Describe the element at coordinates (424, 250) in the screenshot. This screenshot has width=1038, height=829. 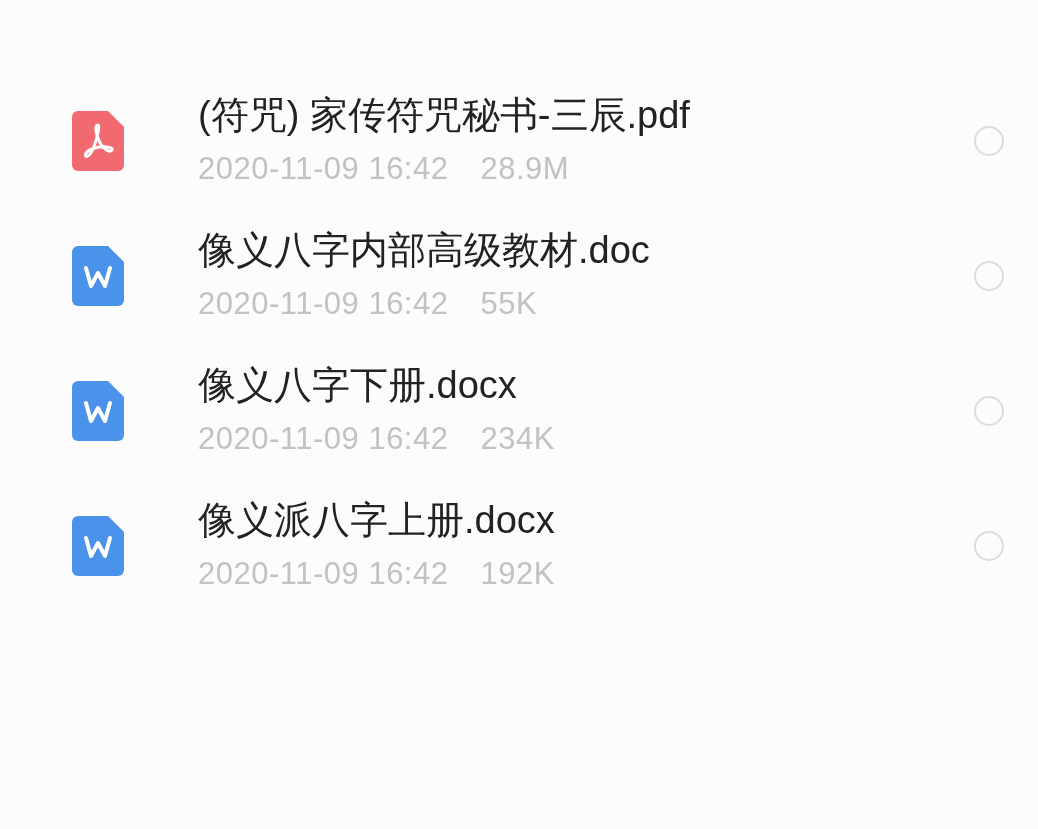
I see `file-name: 像义八字内部高级教材.doc` at that location.